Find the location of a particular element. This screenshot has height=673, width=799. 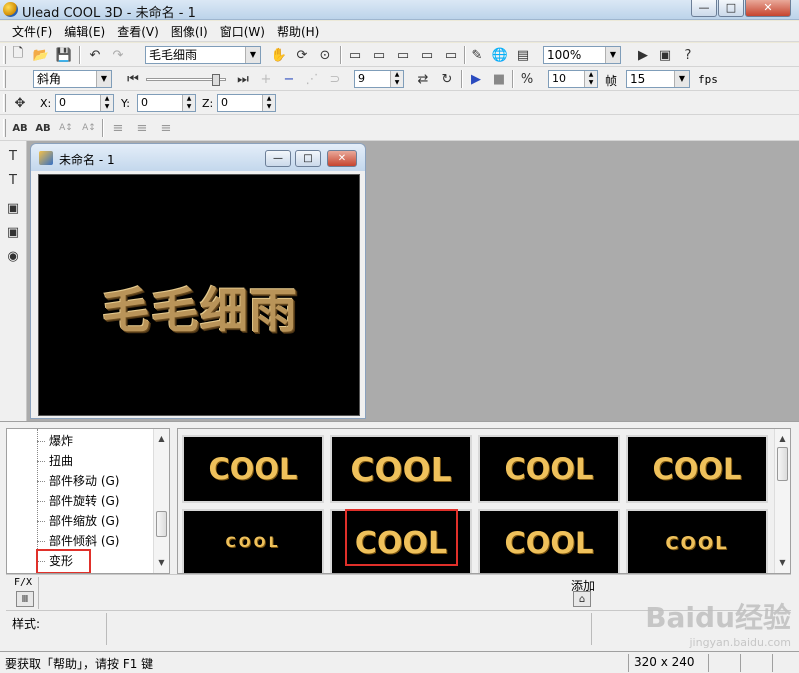

tree-item-part-scale: 部件缩放 (G) is located at coordinates (84, 521).